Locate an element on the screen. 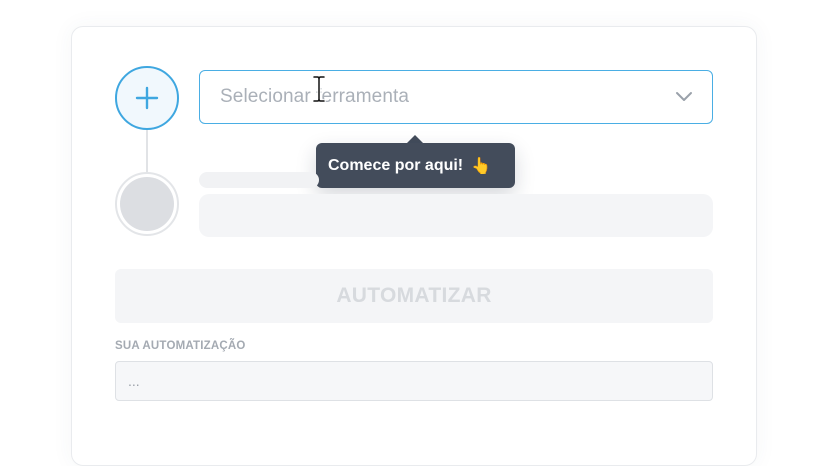 The height and width of the screenshot is (466, 817). automation-result-label: SUA AUTOMATIZAÇÃO is located at coordinates (180, 346).